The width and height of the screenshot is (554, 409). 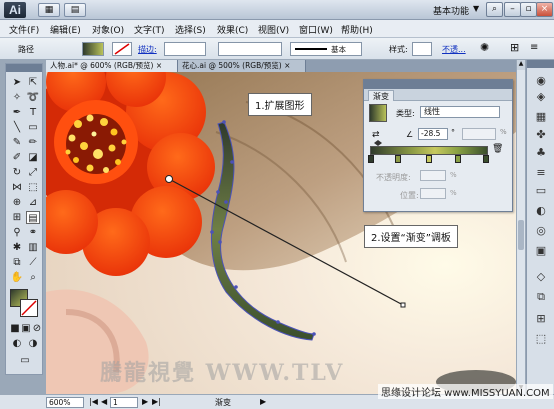 What do you see at coordinates (25, 360) in the screenshot?
I see `screen-mode-icon: ▭` at bounding box center [25, 360].